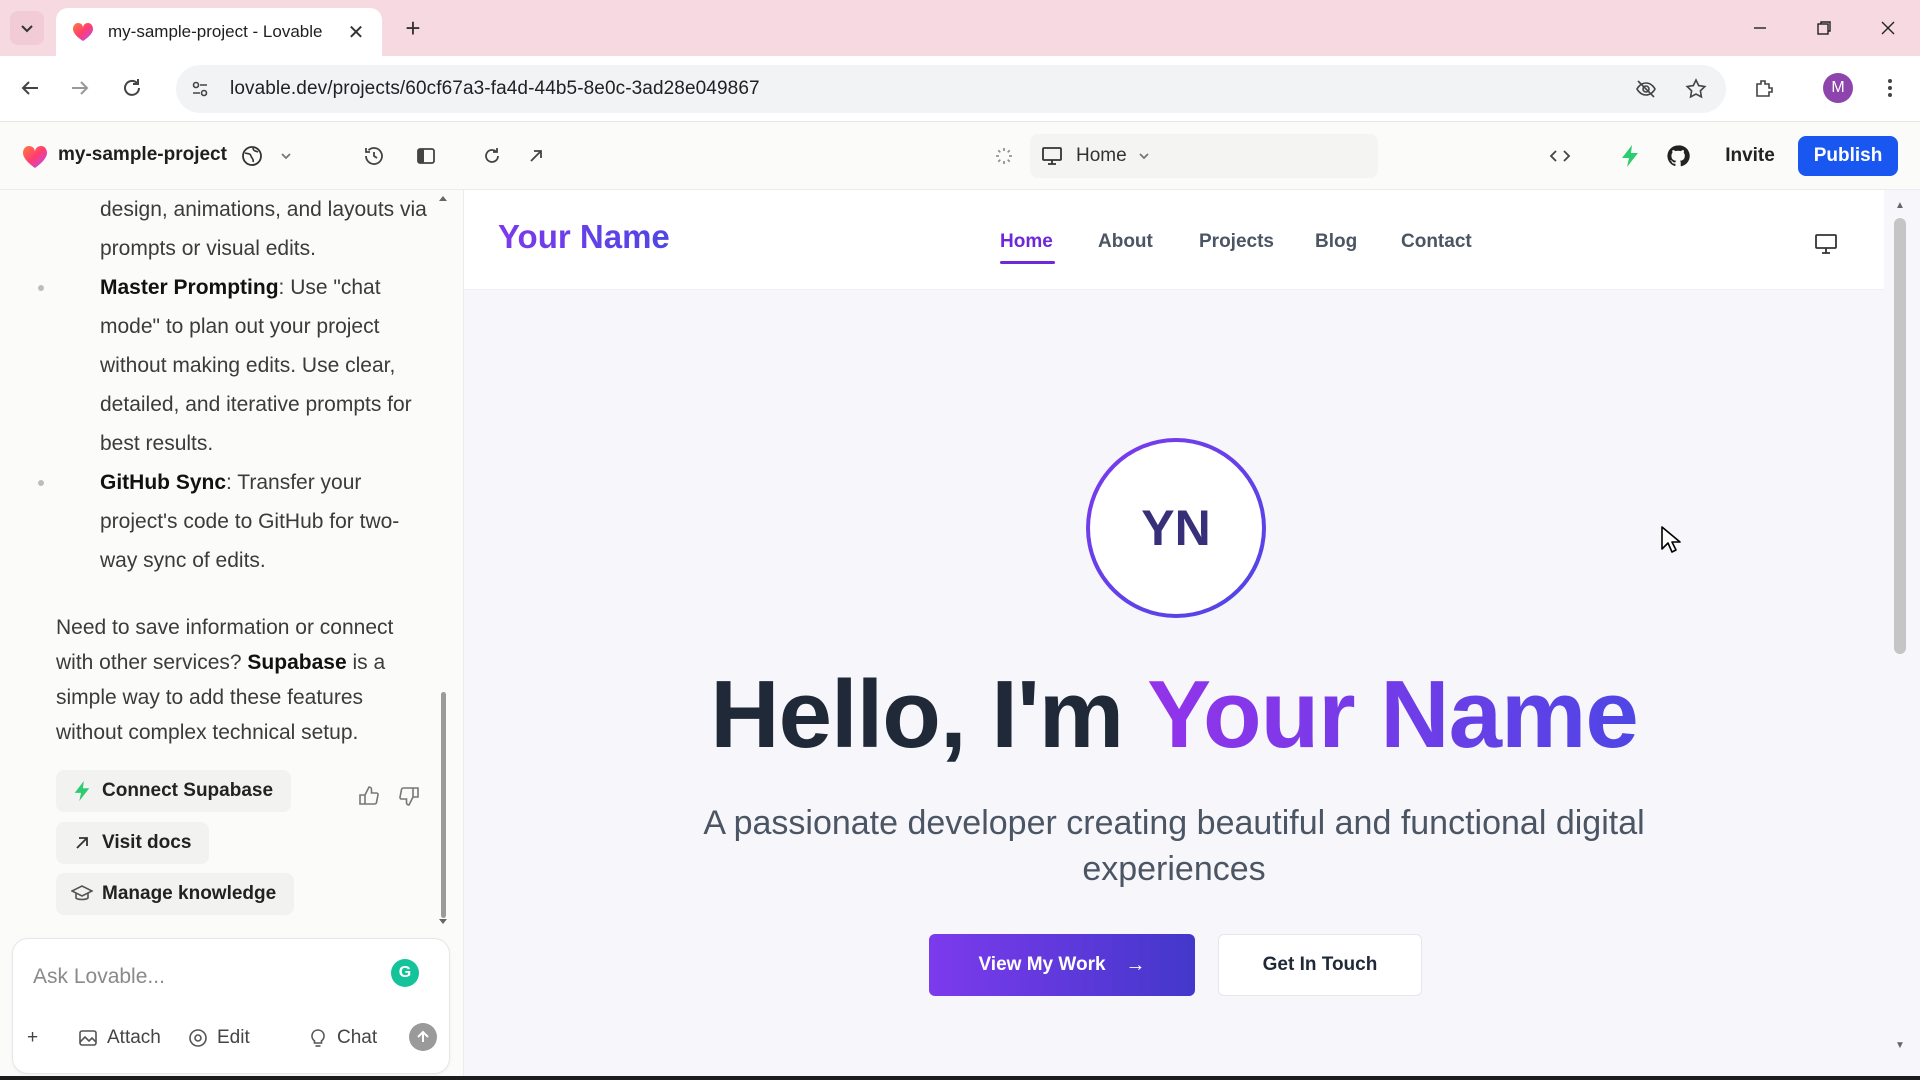 This screenshot has height=1080, width=1920. Describe the element at coordinates (413, 28) in the screenshot. I see `new-tab-button: +` at that location.